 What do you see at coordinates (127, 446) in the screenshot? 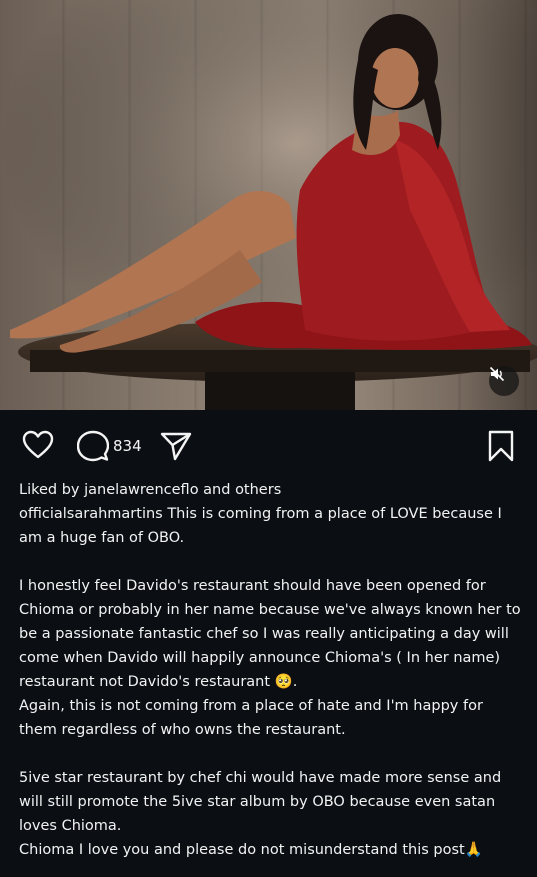
I see `comment-count: 834` at bounding box center [127, 446].